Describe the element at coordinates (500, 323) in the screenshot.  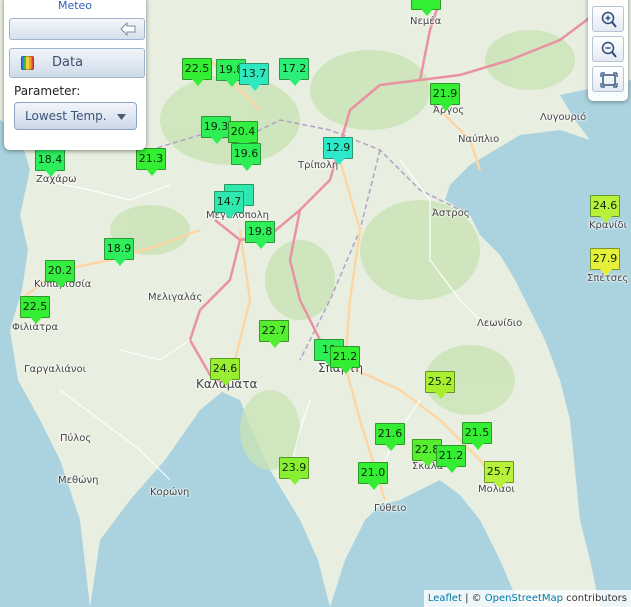
I see `place-label-leonidio: Λεωνίδιο` at that location.